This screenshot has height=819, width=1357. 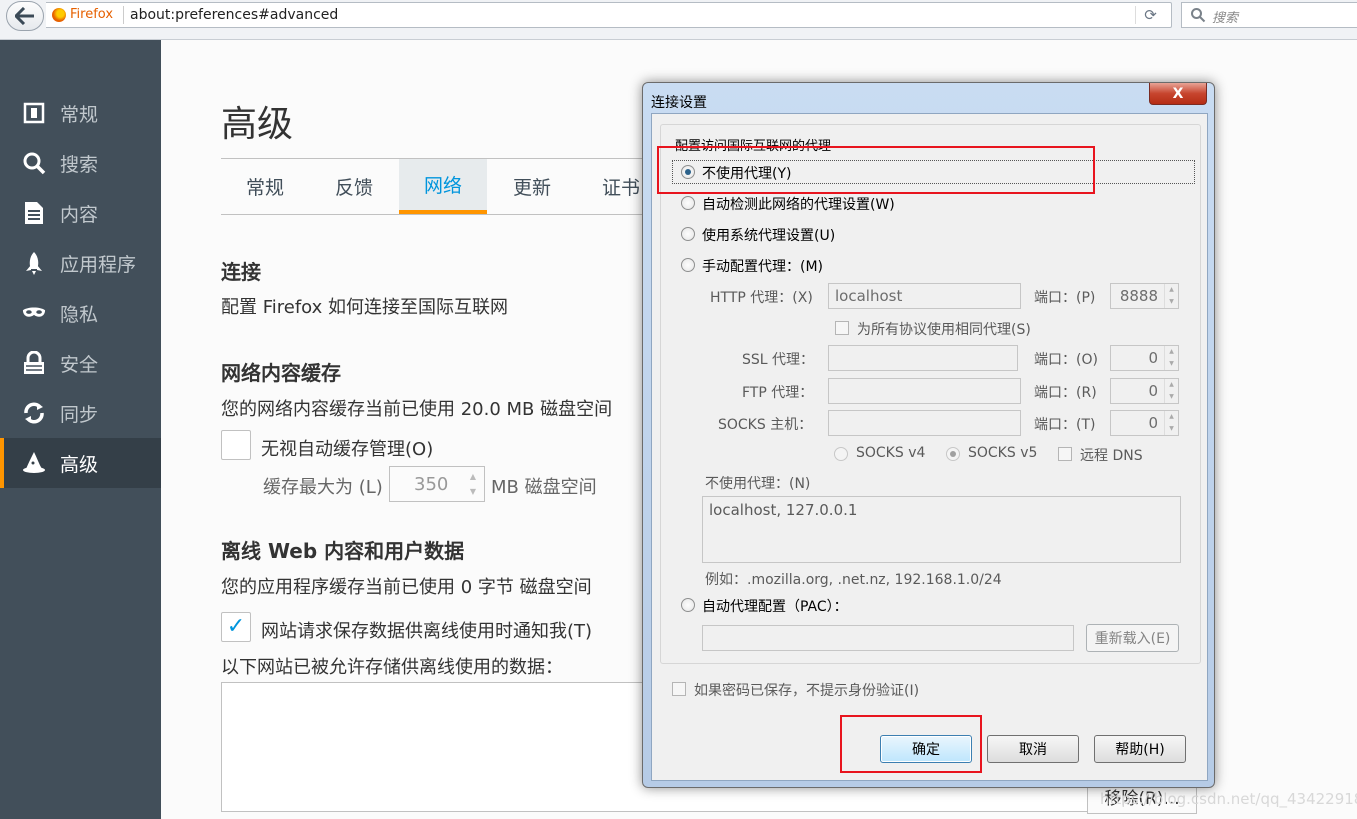 What do you see at coordinates (688, 234) in the screenshot?
I see `system-proxy-radio` at bounding box center [688, 234].